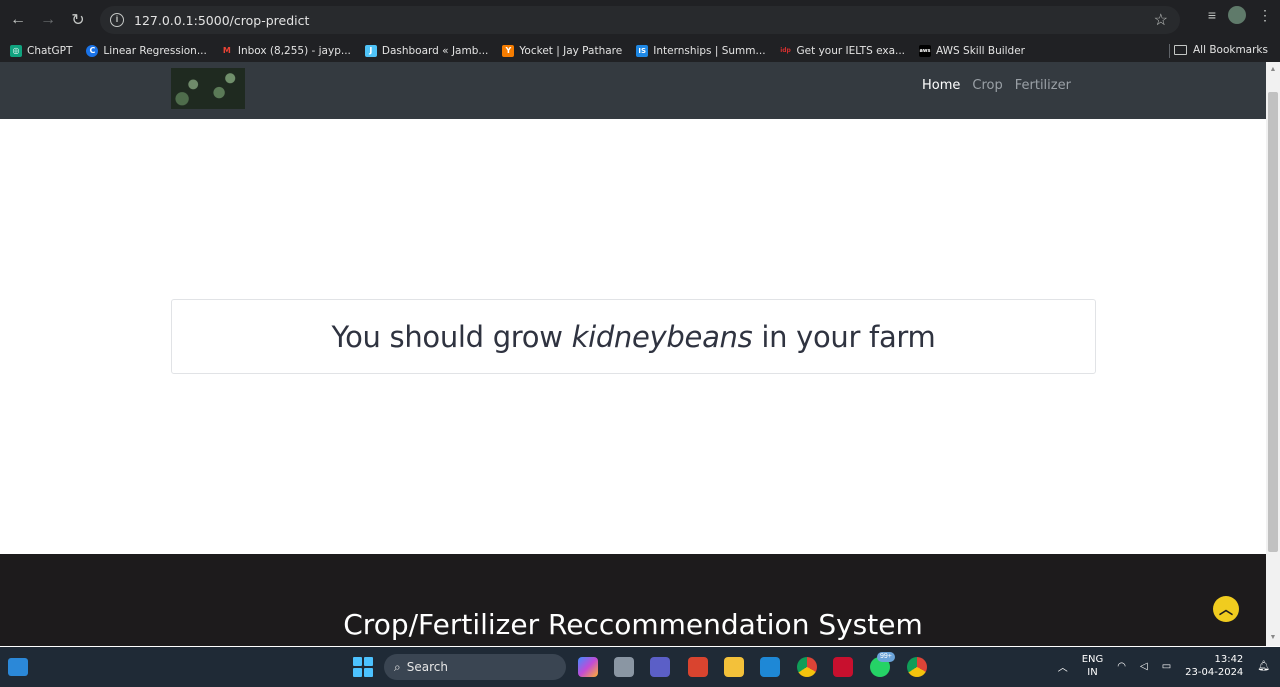 This screenshot has height=687, width=1280. What do you see at coordinates (1273, 322) in the screenshot?
I see `scrollbar-thumb` at bounding box center [1273, 322].